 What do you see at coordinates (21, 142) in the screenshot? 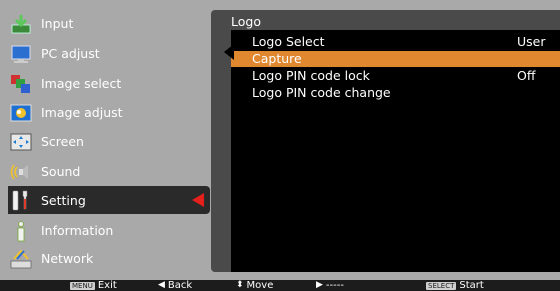
I see `screen-icon` at bounding box center [21, 142].